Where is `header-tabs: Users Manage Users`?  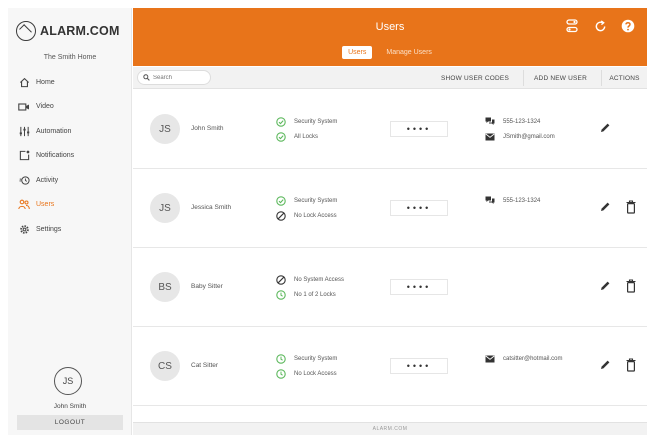 header-tabs: Users Manage Users is located at coordinates (390, 52).